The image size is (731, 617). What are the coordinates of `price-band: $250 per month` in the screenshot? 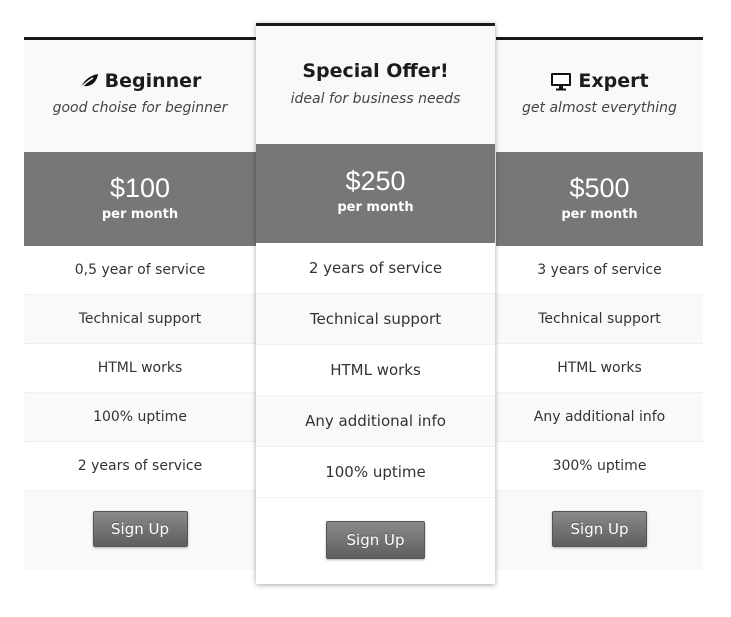 It's located at (375, 193).